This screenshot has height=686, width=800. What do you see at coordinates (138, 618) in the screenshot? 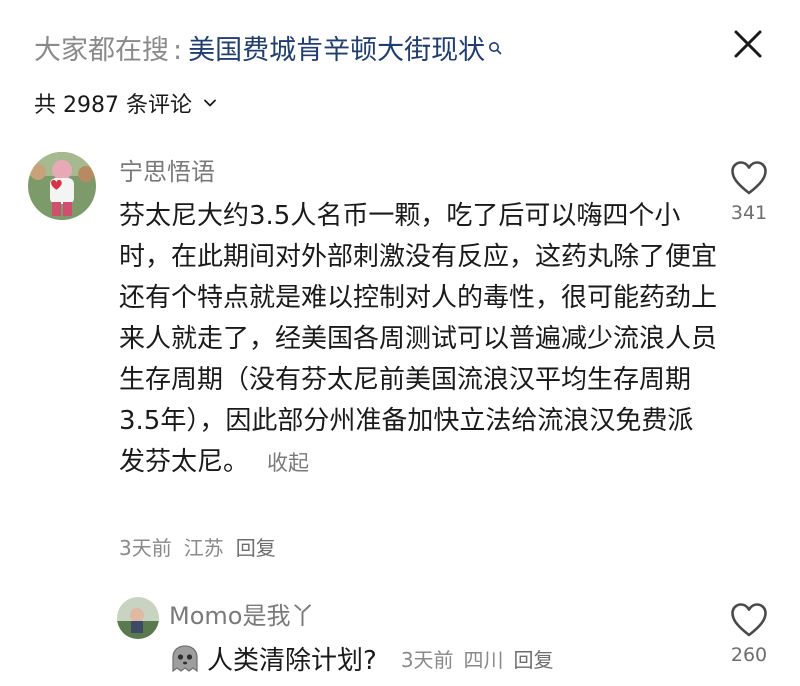
I see `reply-avatar` at bounding box center [138, 618].